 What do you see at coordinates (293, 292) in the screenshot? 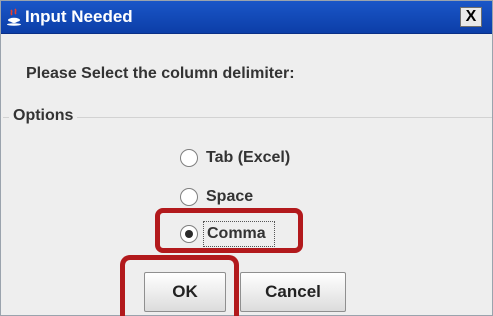
I see `cancel-button: Cancel` at bounding box center [293, 292].